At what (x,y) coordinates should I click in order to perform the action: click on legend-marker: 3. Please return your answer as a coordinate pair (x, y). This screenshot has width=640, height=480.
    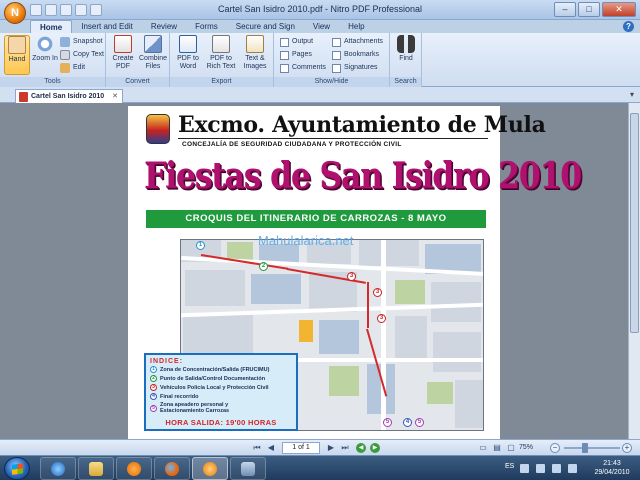
    Looking at the image, I should click on (153, 387).